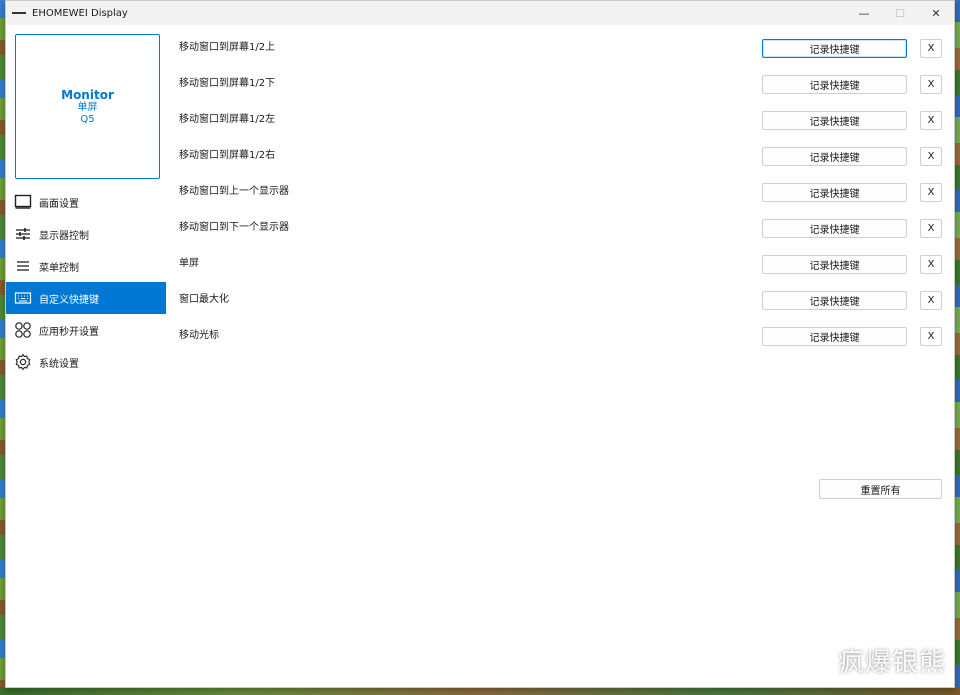  I want to click on sidebar-item-custom-shortcuts: 自定义快捷键, so click(86, 298).